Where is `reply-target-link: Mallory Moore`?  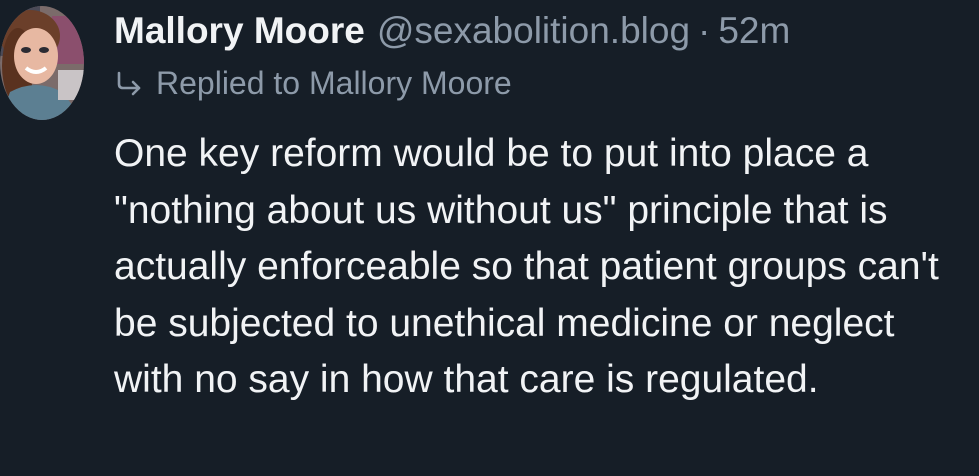 reply-target-link: Mallory Moore is located at coordinates (410, 83).